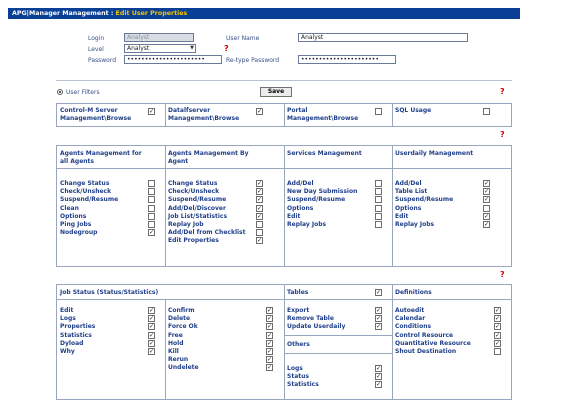 This screenshot has width=582, height=412. What do you see at coordinates (151, 351) in the screenshot?
I see `why-checkbox: ✓` at bounding box center [151, 351].